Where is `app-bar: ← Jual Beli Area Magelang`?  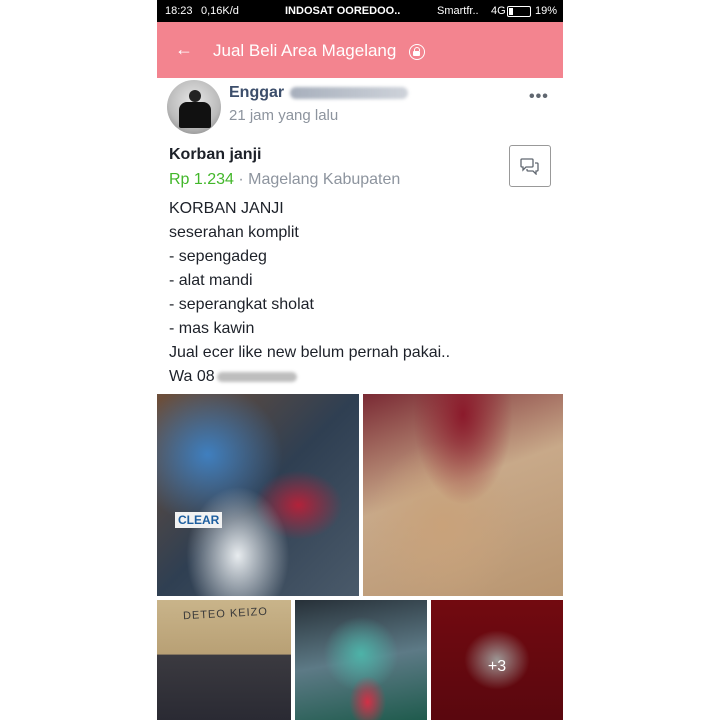
app-bar: ← Jual Beli Area Magelang is located at coordinates (360, 50).